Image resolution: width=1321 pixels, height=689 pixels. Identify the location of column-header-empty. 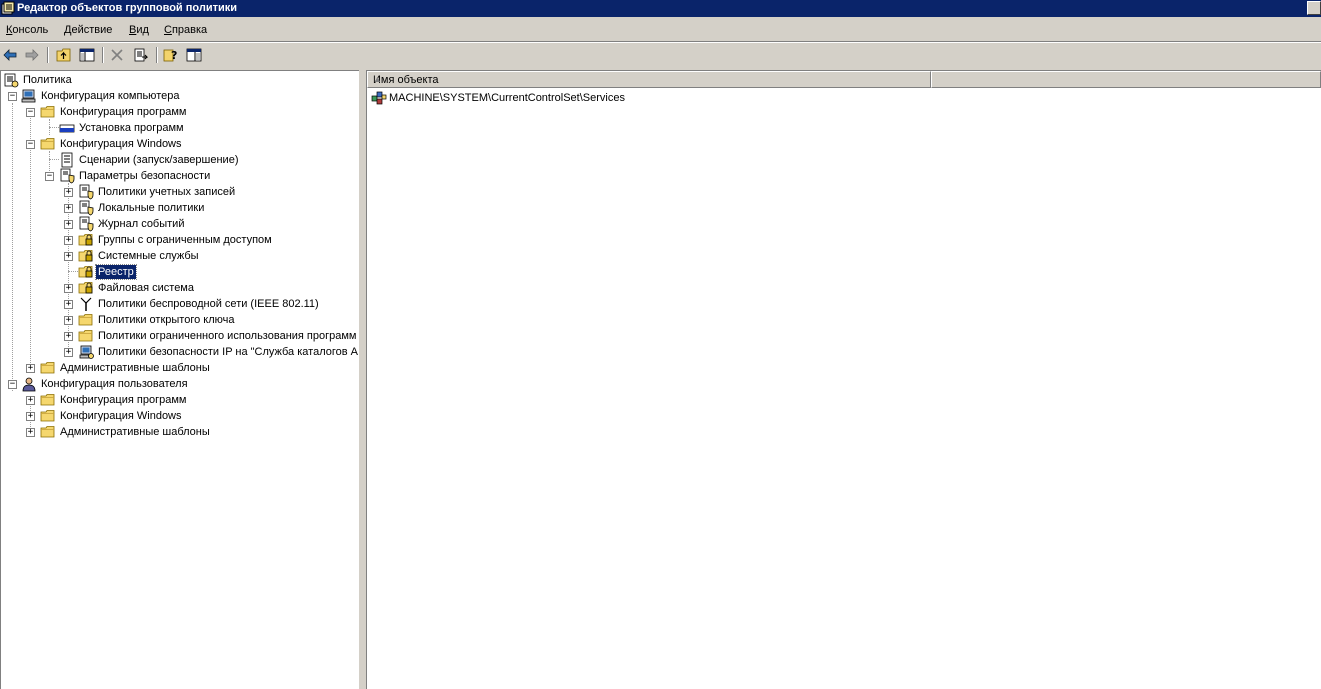
(1126, 79).